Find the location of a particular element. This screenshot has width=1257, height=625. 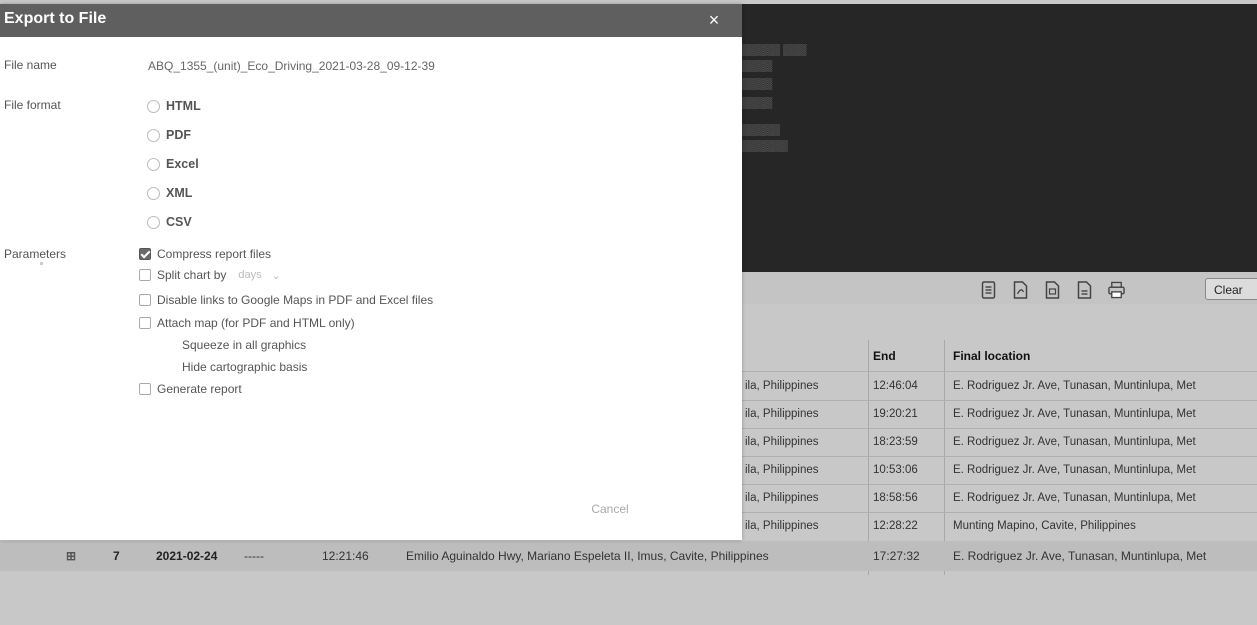

format-label: PDF is located at coordinates (178, 135).